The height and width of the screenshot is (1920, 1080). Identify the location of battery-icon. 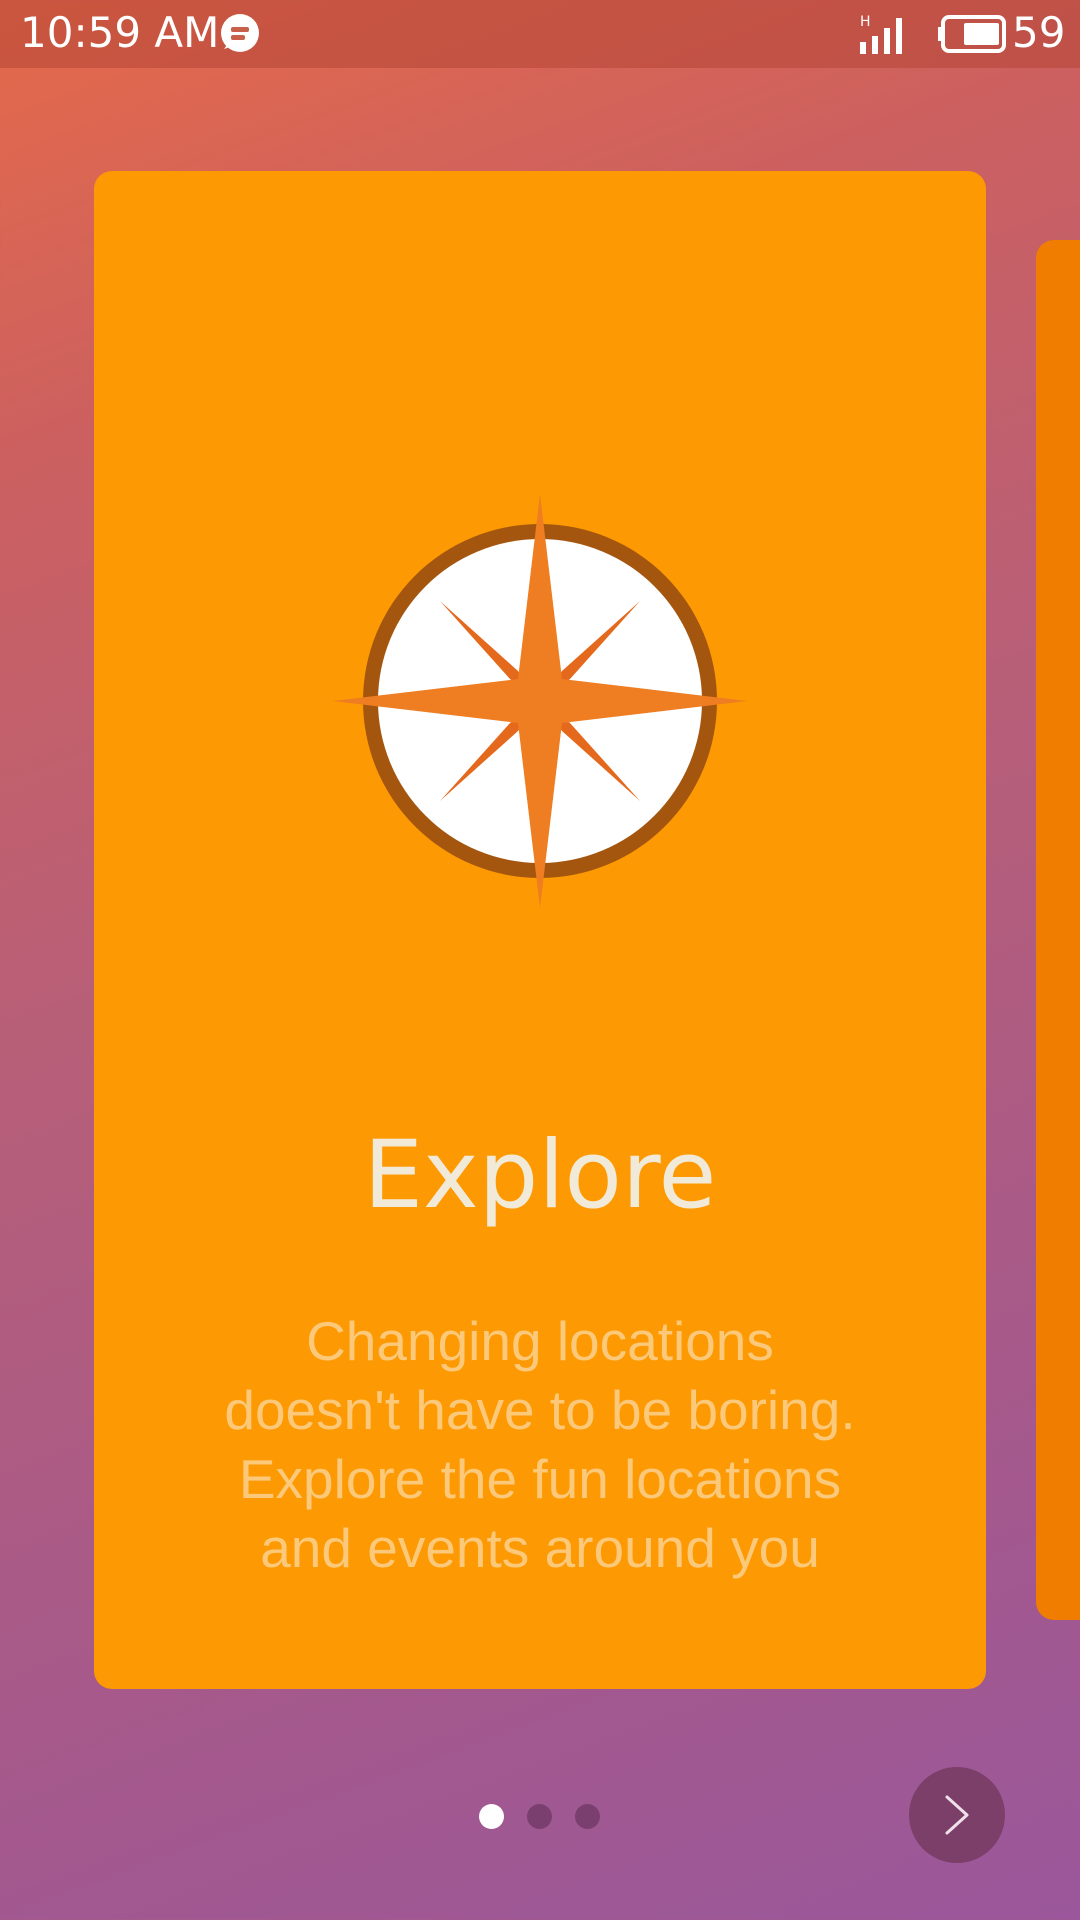
(973, 36).